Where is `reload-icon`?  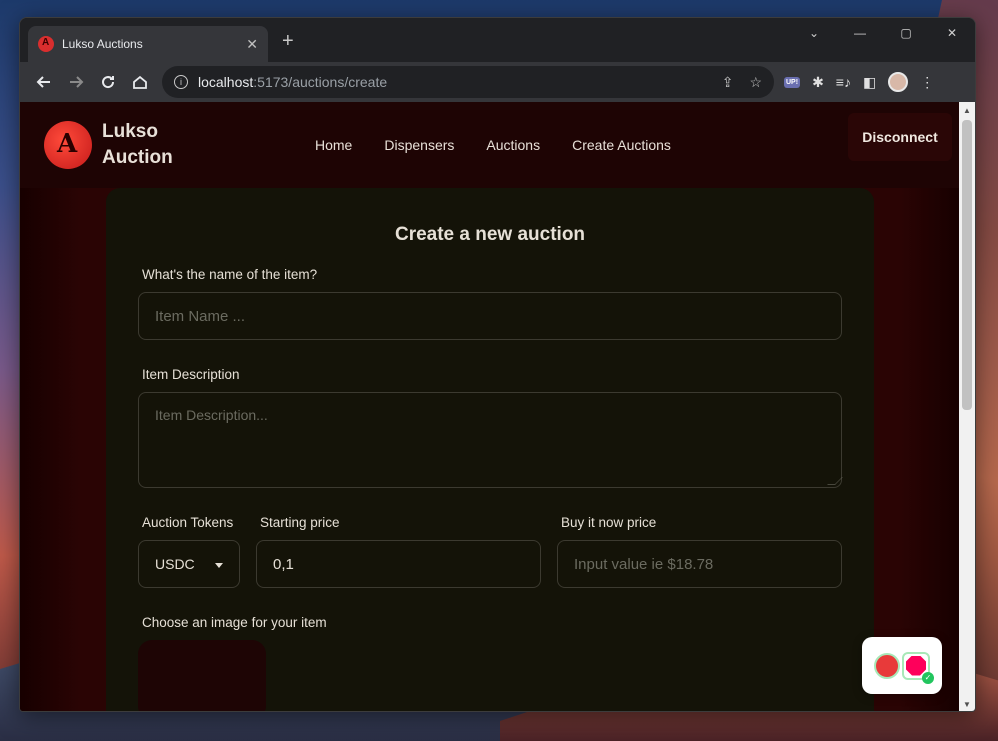 reload-icon is located at coordinates (108, 82).